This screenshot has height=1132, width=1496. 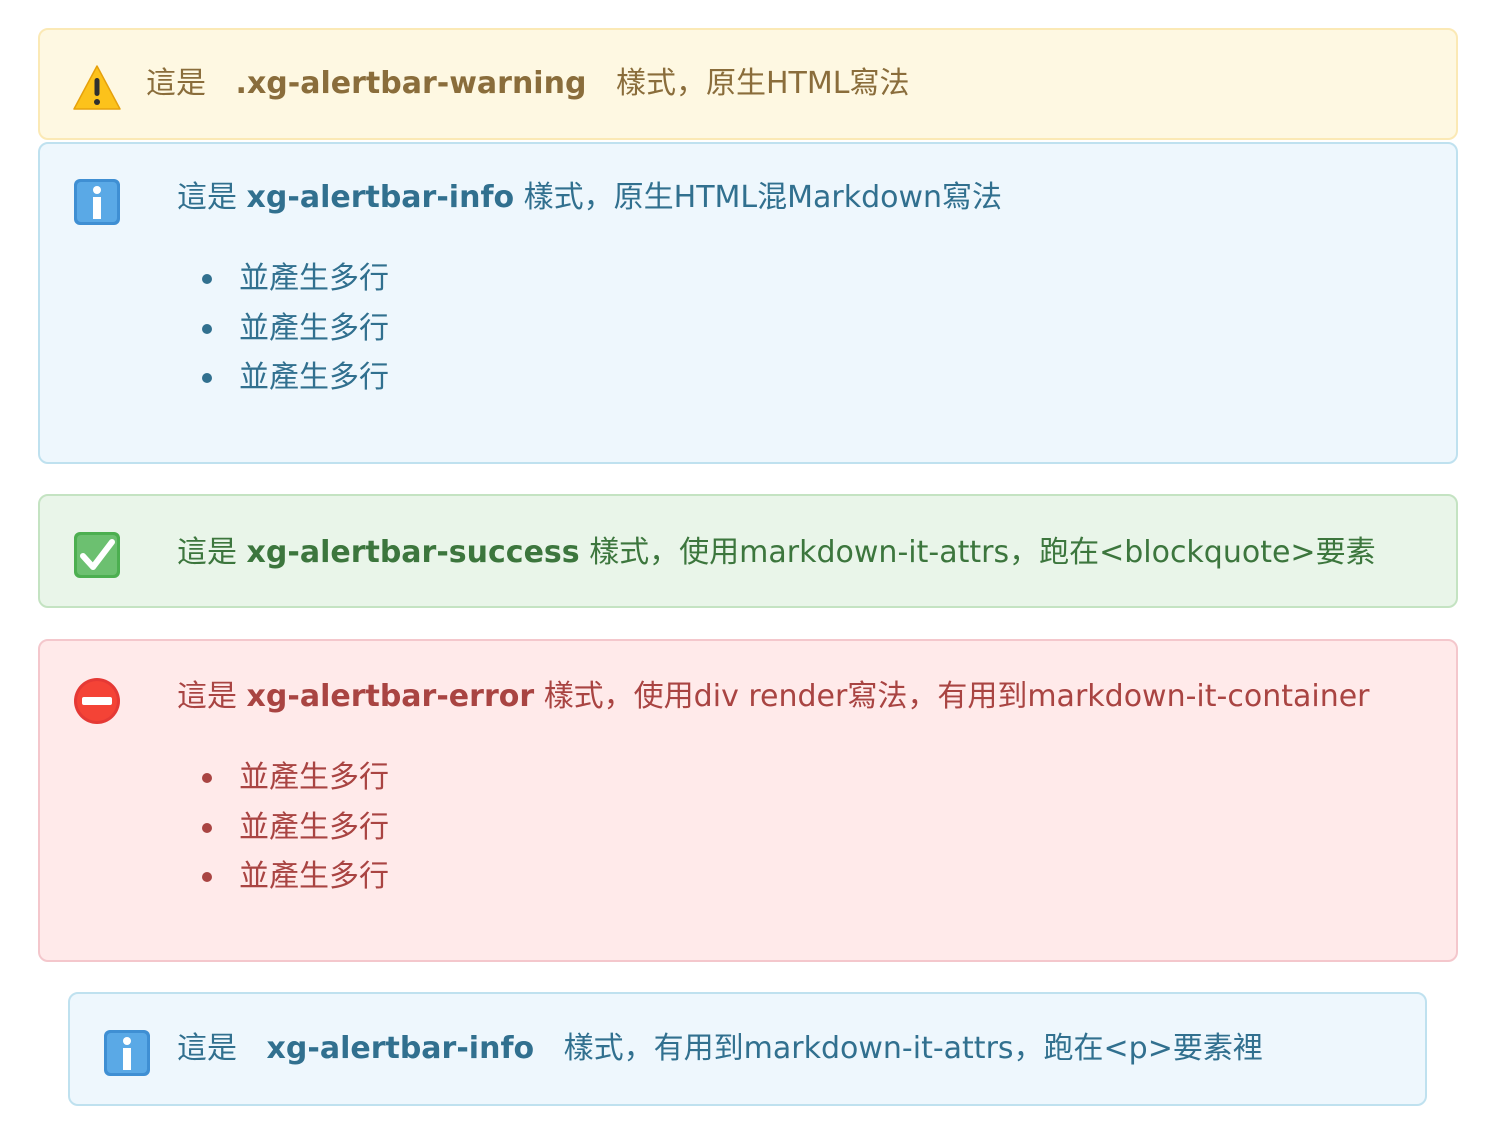 I want to click on alertbar-warning: 這是 .xg-alertbar-warning 樣式，原生HTML寫法, so click(x=748, y=84).